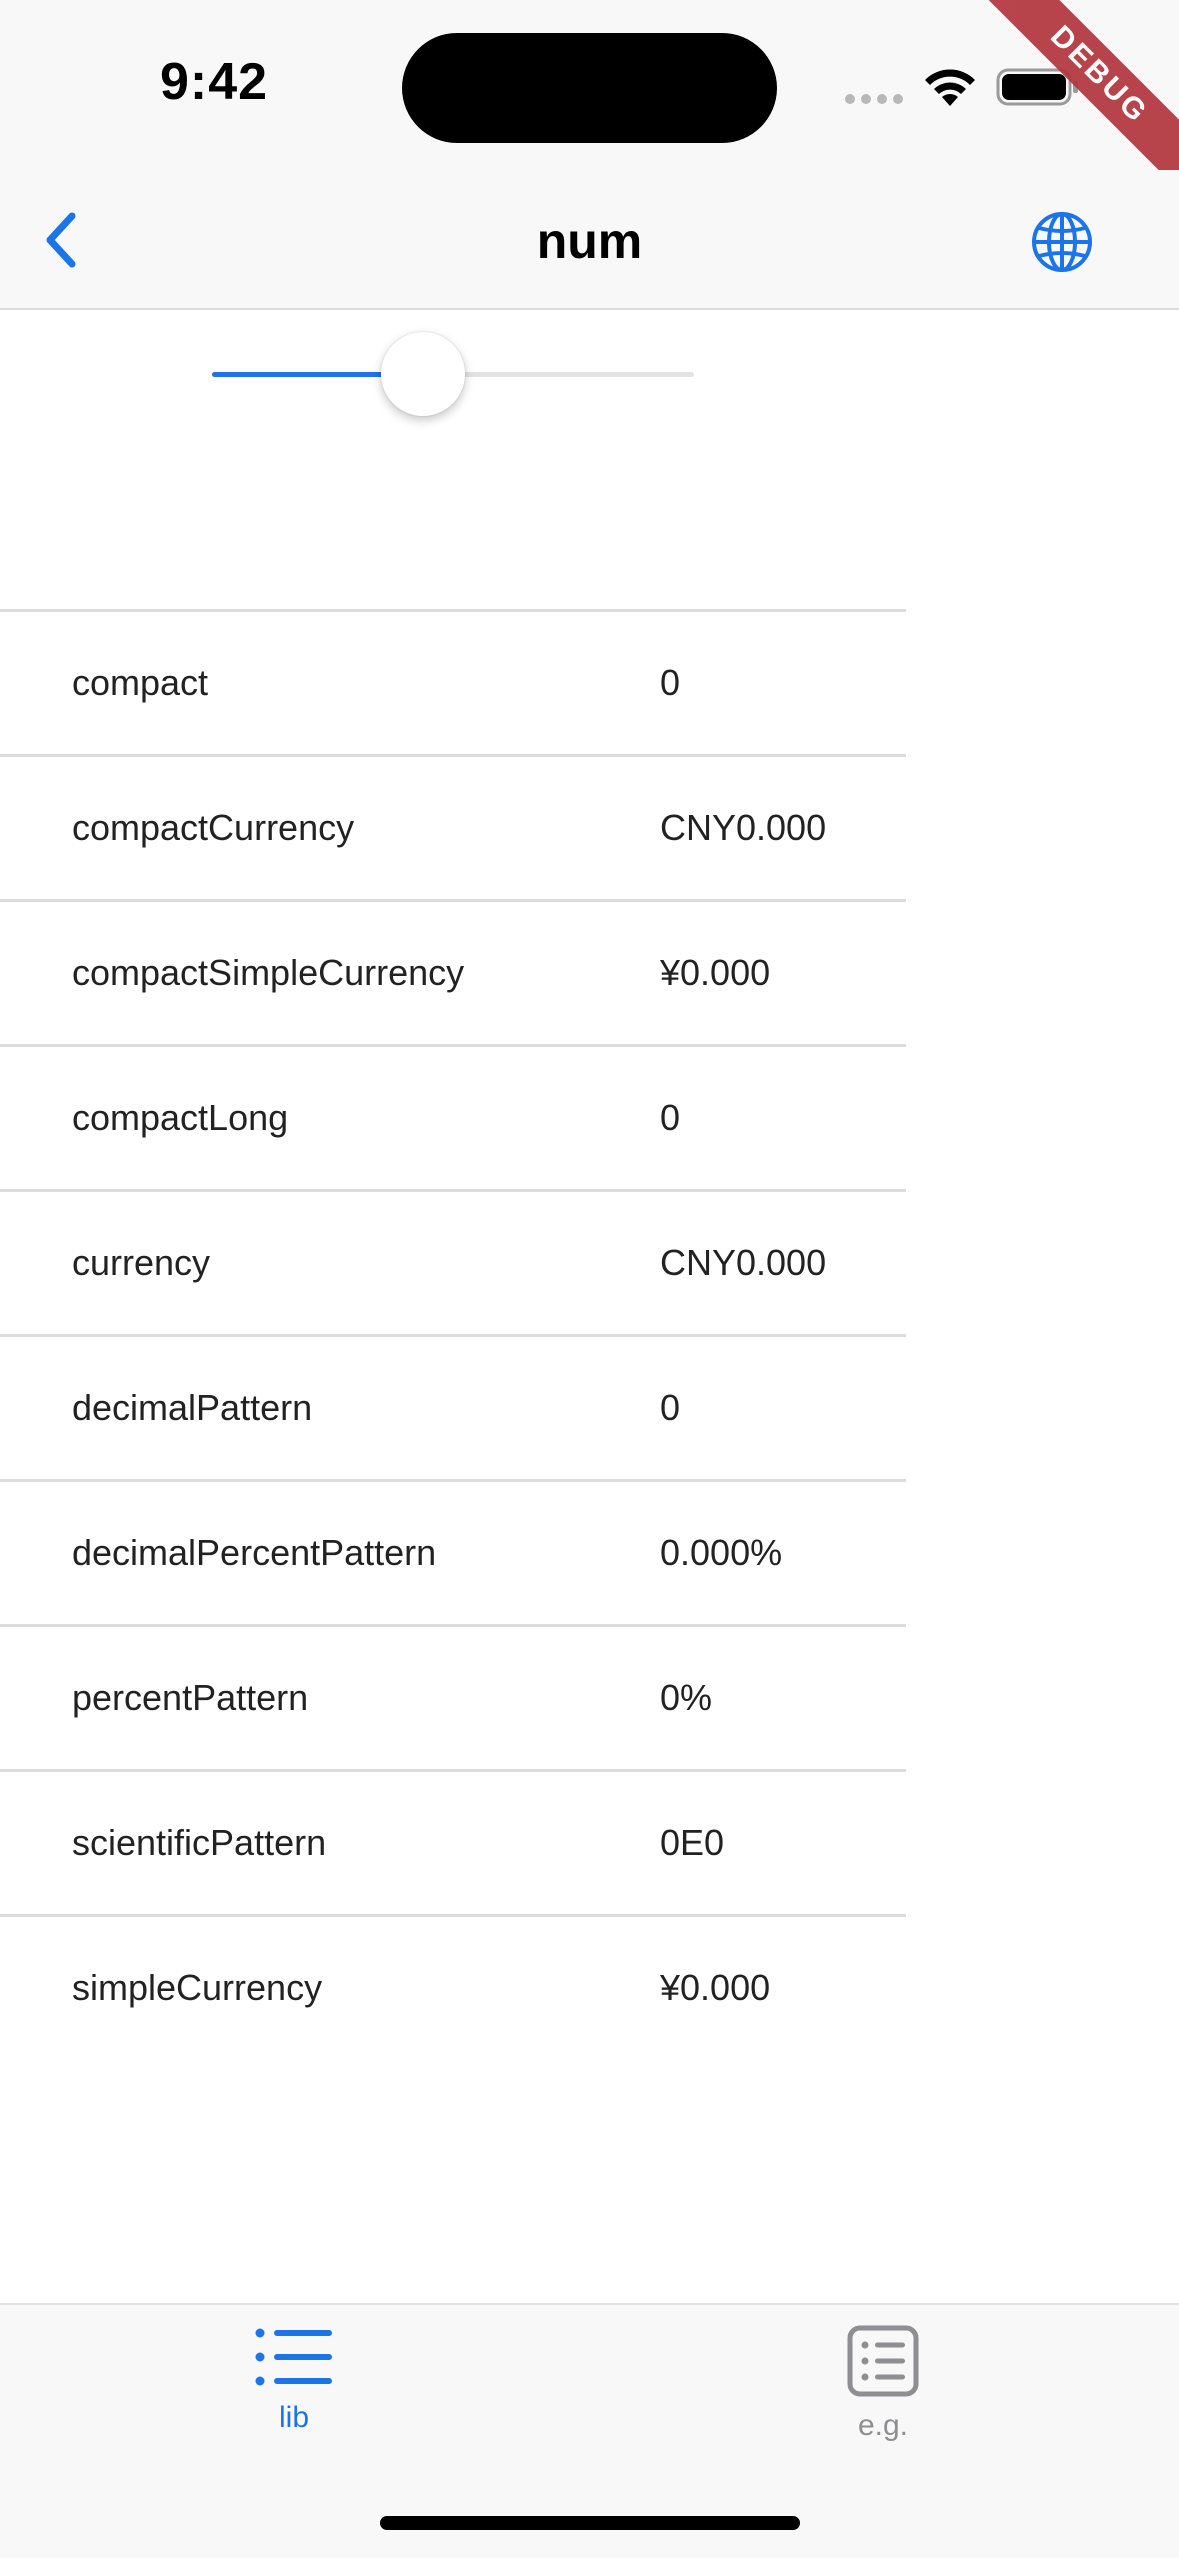 The width and height of the screenshot is (1179, 2558). I want to click on status-bar: 9:42, so click(589, 85).